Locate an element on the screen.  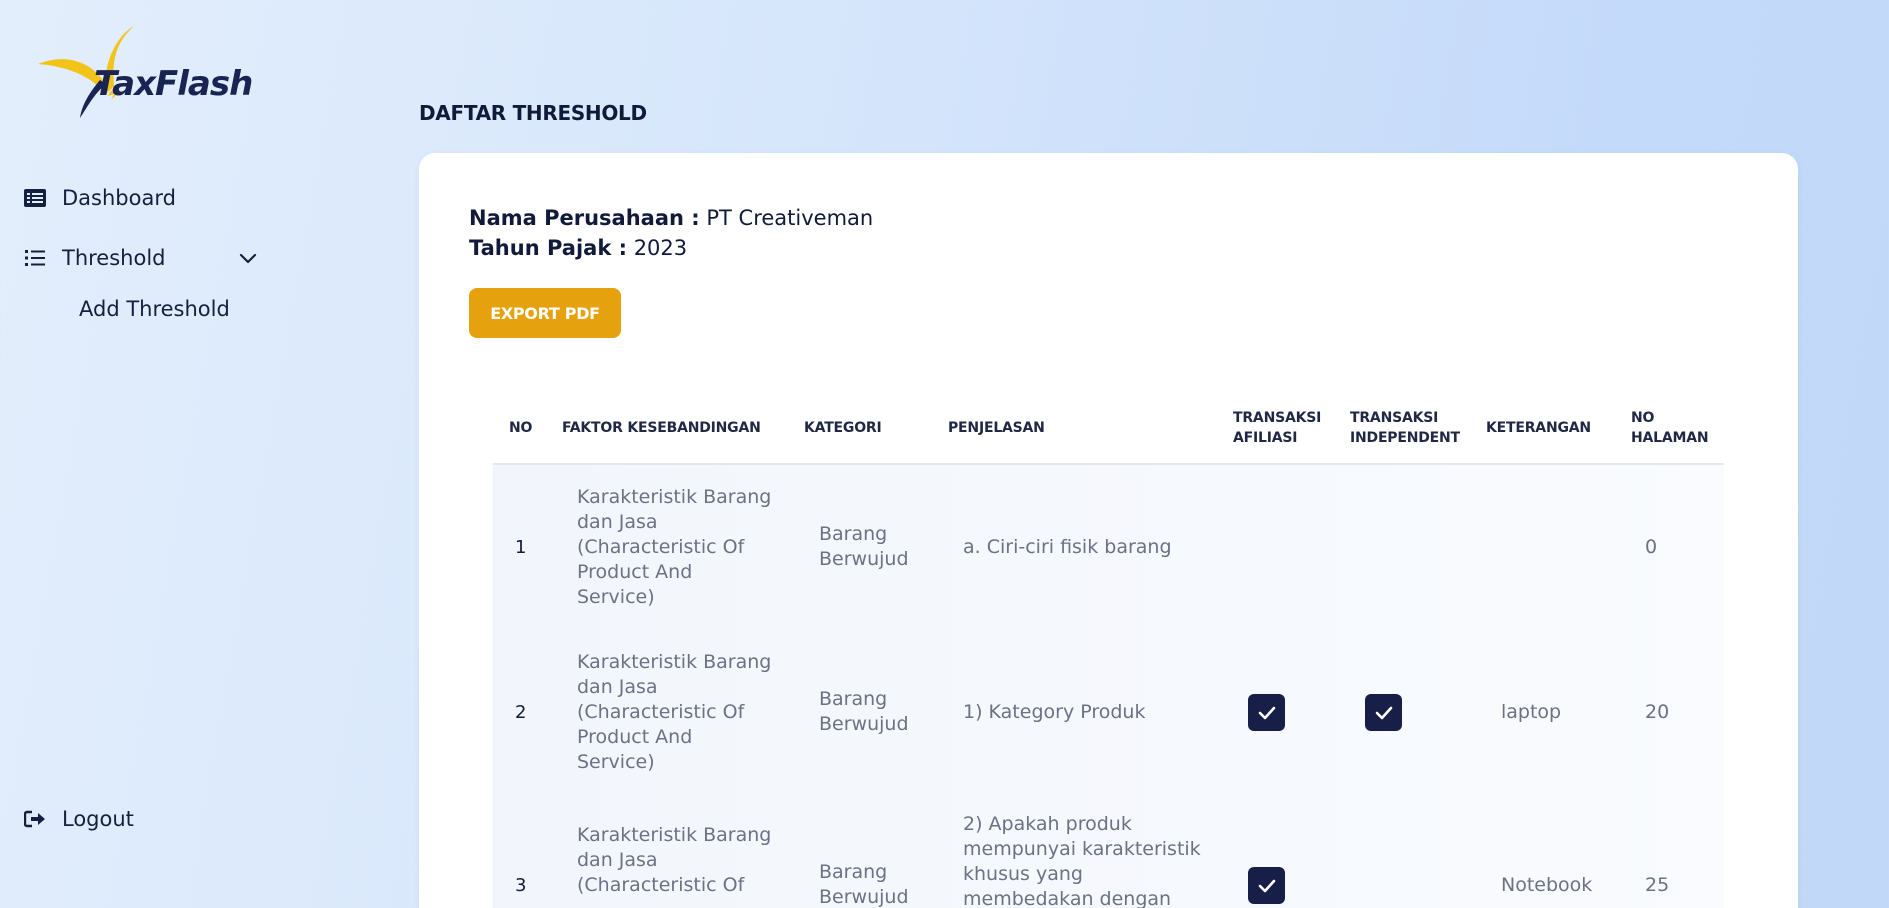
company-value: PT Creativeman is located at coordinates (790, 218).